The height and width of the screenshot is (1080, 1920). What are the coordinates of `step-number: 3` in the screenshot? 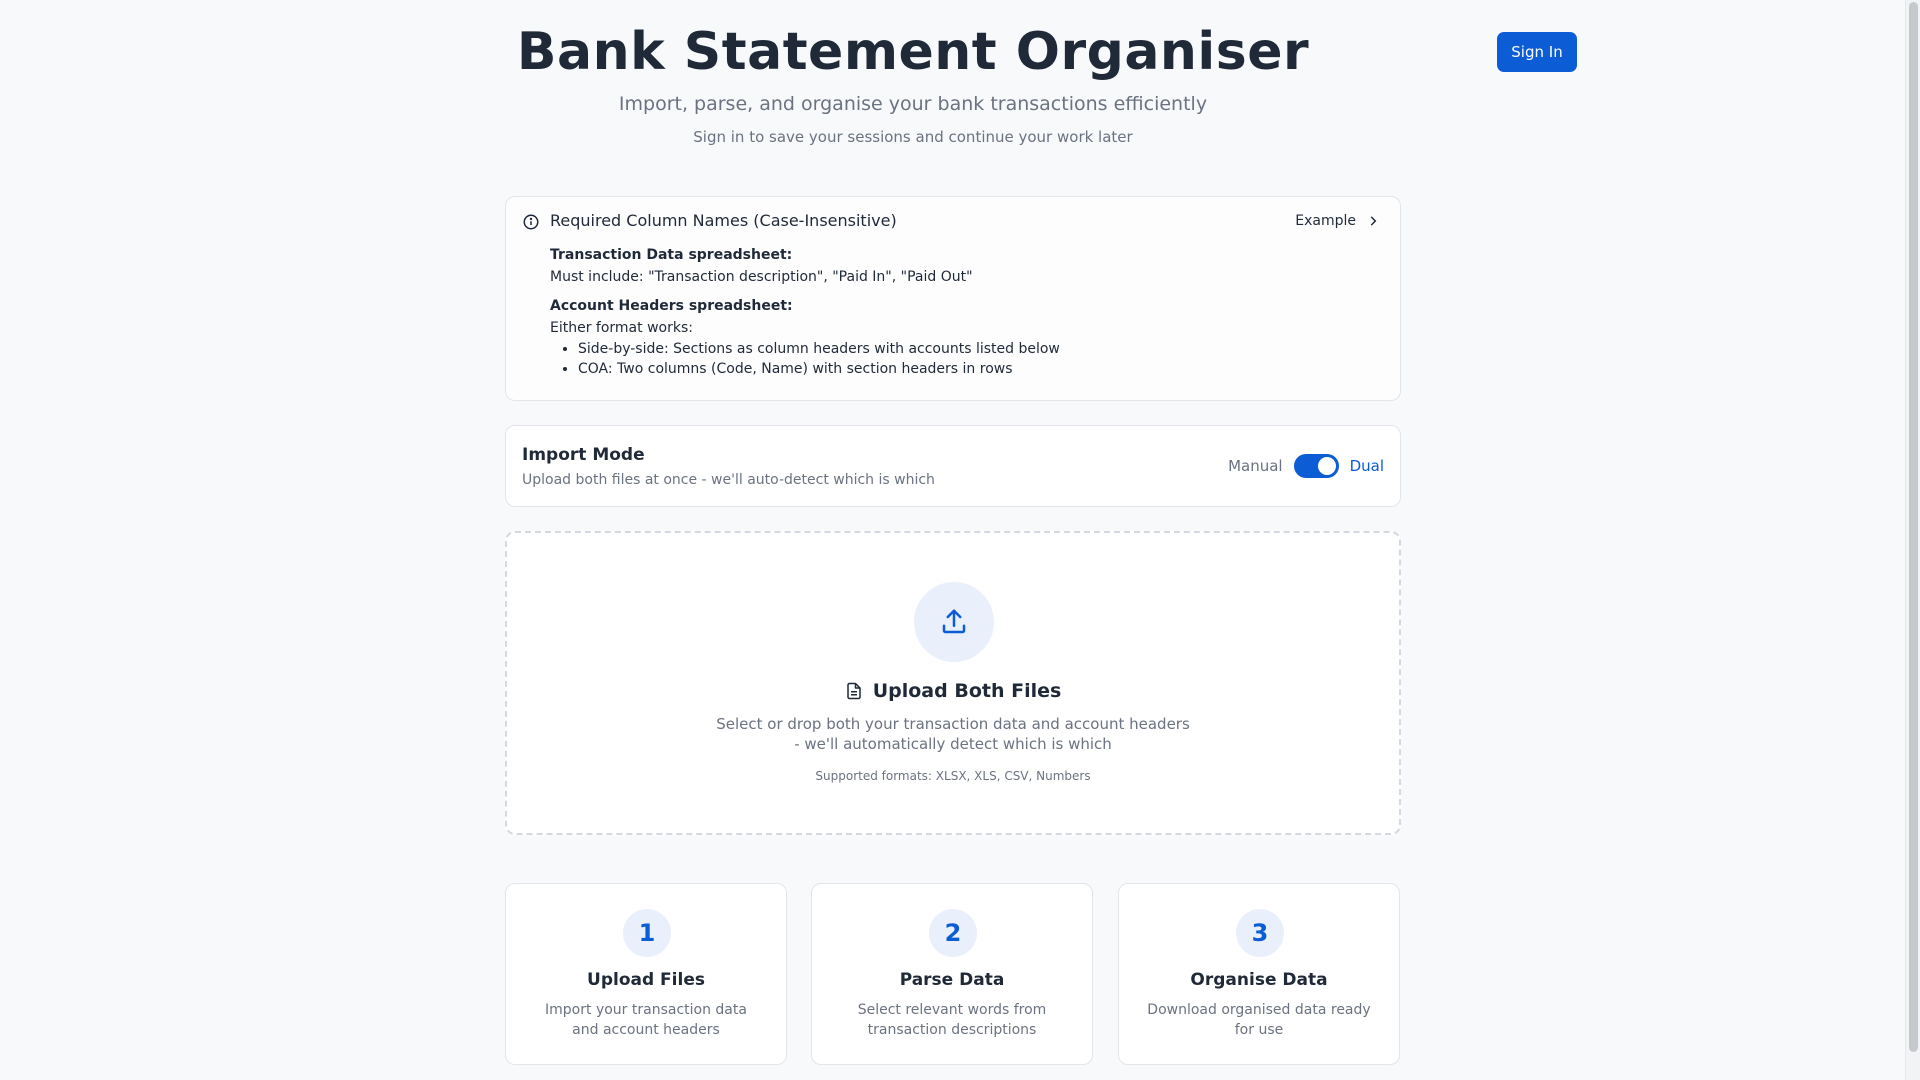 It's located at (1260, 933).